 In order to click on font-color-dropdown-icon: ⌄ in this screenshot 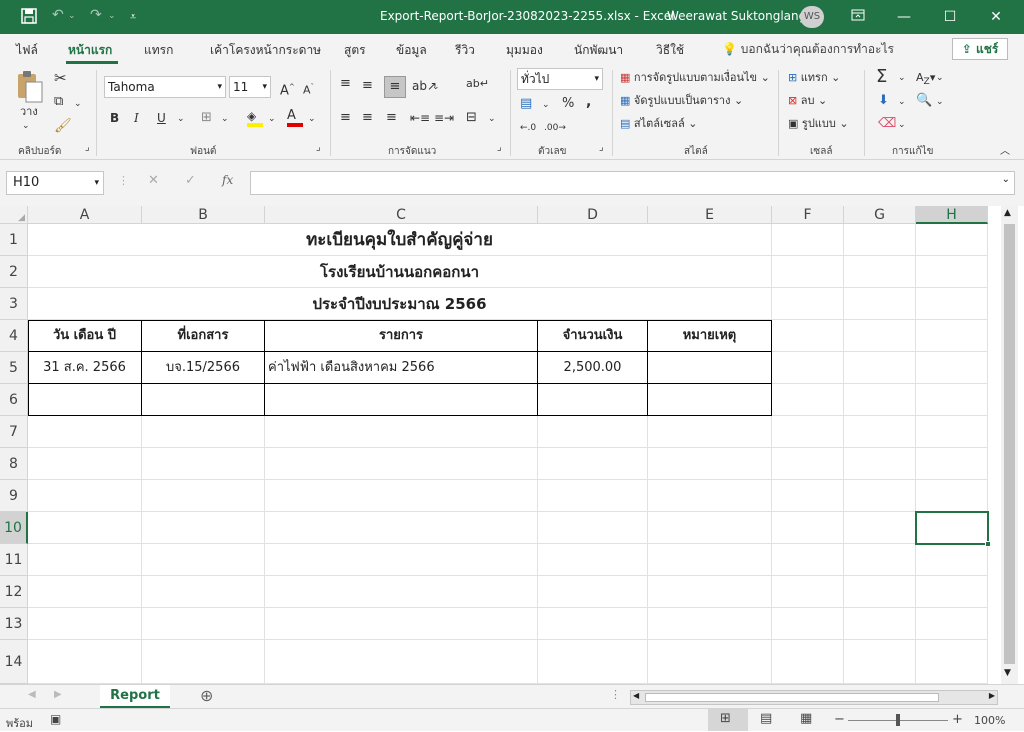, I will do `click(312, 119)`.